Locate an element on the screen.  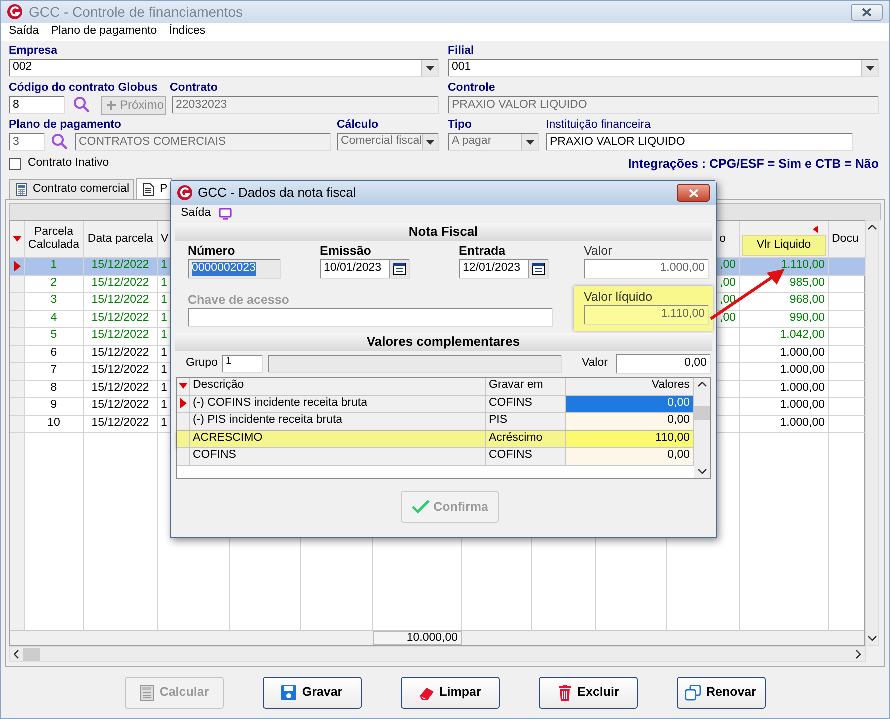
field-label: Filial is located at coordinates (461, 51).